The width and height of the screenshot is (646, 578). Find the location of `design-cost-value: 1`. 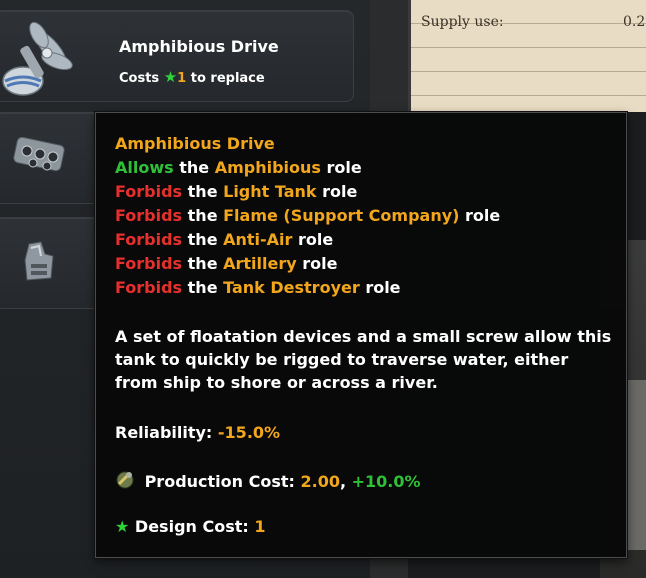

design-cost-value: 1 is located at coordinates (260, 526).